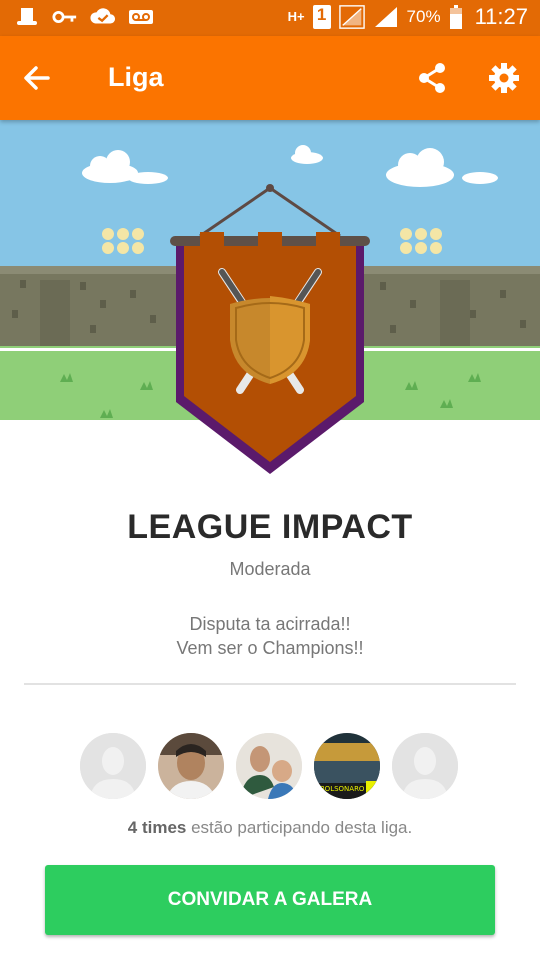 The height and width of the screenshot is (960, 540). I want to click on settings-button, so click(504, 78).